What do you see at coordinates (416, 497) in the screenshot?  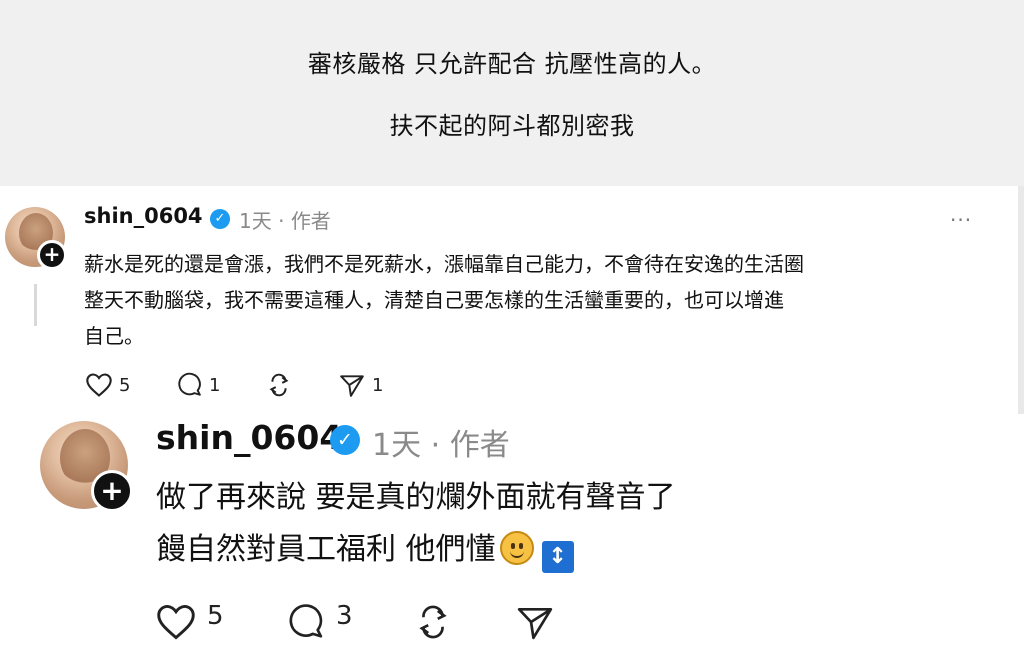 I see `post-body-line-1: 做了再來說 要是真的爛外面就有聲音了` at bounding box center [416, 497].